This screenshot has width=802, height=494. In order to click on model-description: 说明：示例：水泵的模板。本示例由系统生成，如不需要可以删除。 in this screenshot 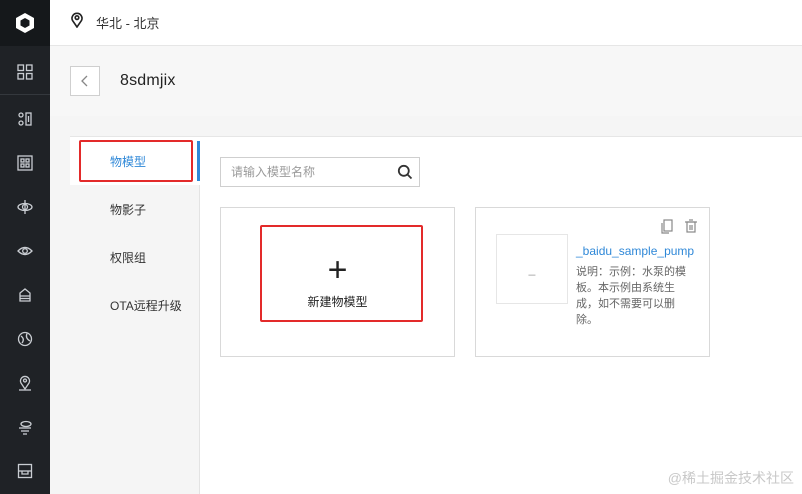, I will do `click(631, 296)`.